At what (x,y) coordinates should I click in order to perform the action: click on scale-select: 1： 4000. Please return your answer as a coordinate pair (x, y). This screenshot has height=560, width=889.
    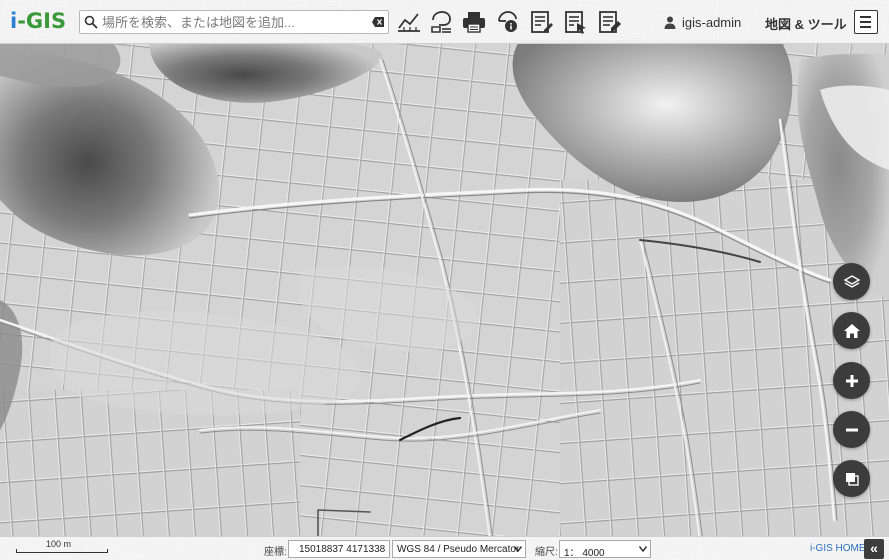
    Looking at the image, I should click on (605, 549).